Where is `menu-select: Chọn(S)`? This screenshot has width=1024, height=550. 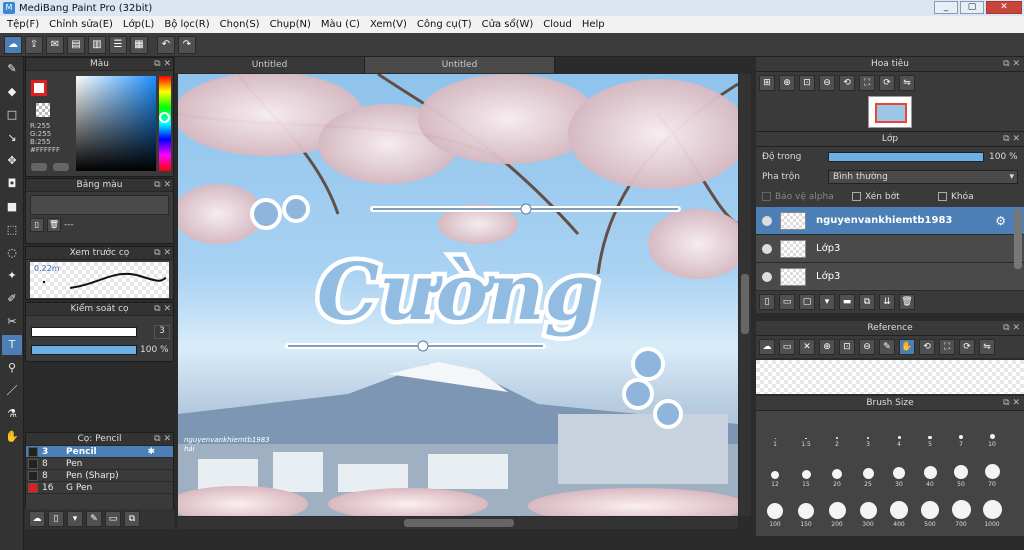
menu-select: Chọn(S) is located at coordinates (240, 24).